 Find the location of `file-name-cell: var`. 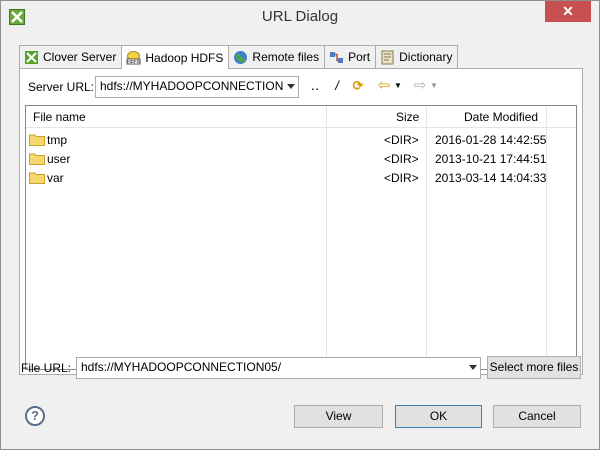

file-name-cell: var is located at coordinates (55, 178).